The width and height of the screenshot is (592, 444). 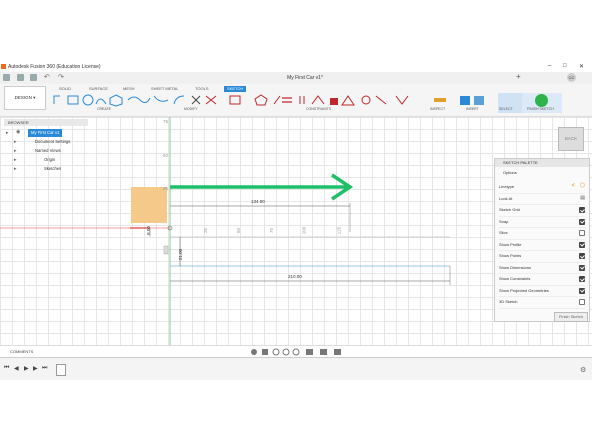 What do you see at coordinates (20, 77) in the screenshot?
I see `folder-icon` at bounding box center [20, 77].